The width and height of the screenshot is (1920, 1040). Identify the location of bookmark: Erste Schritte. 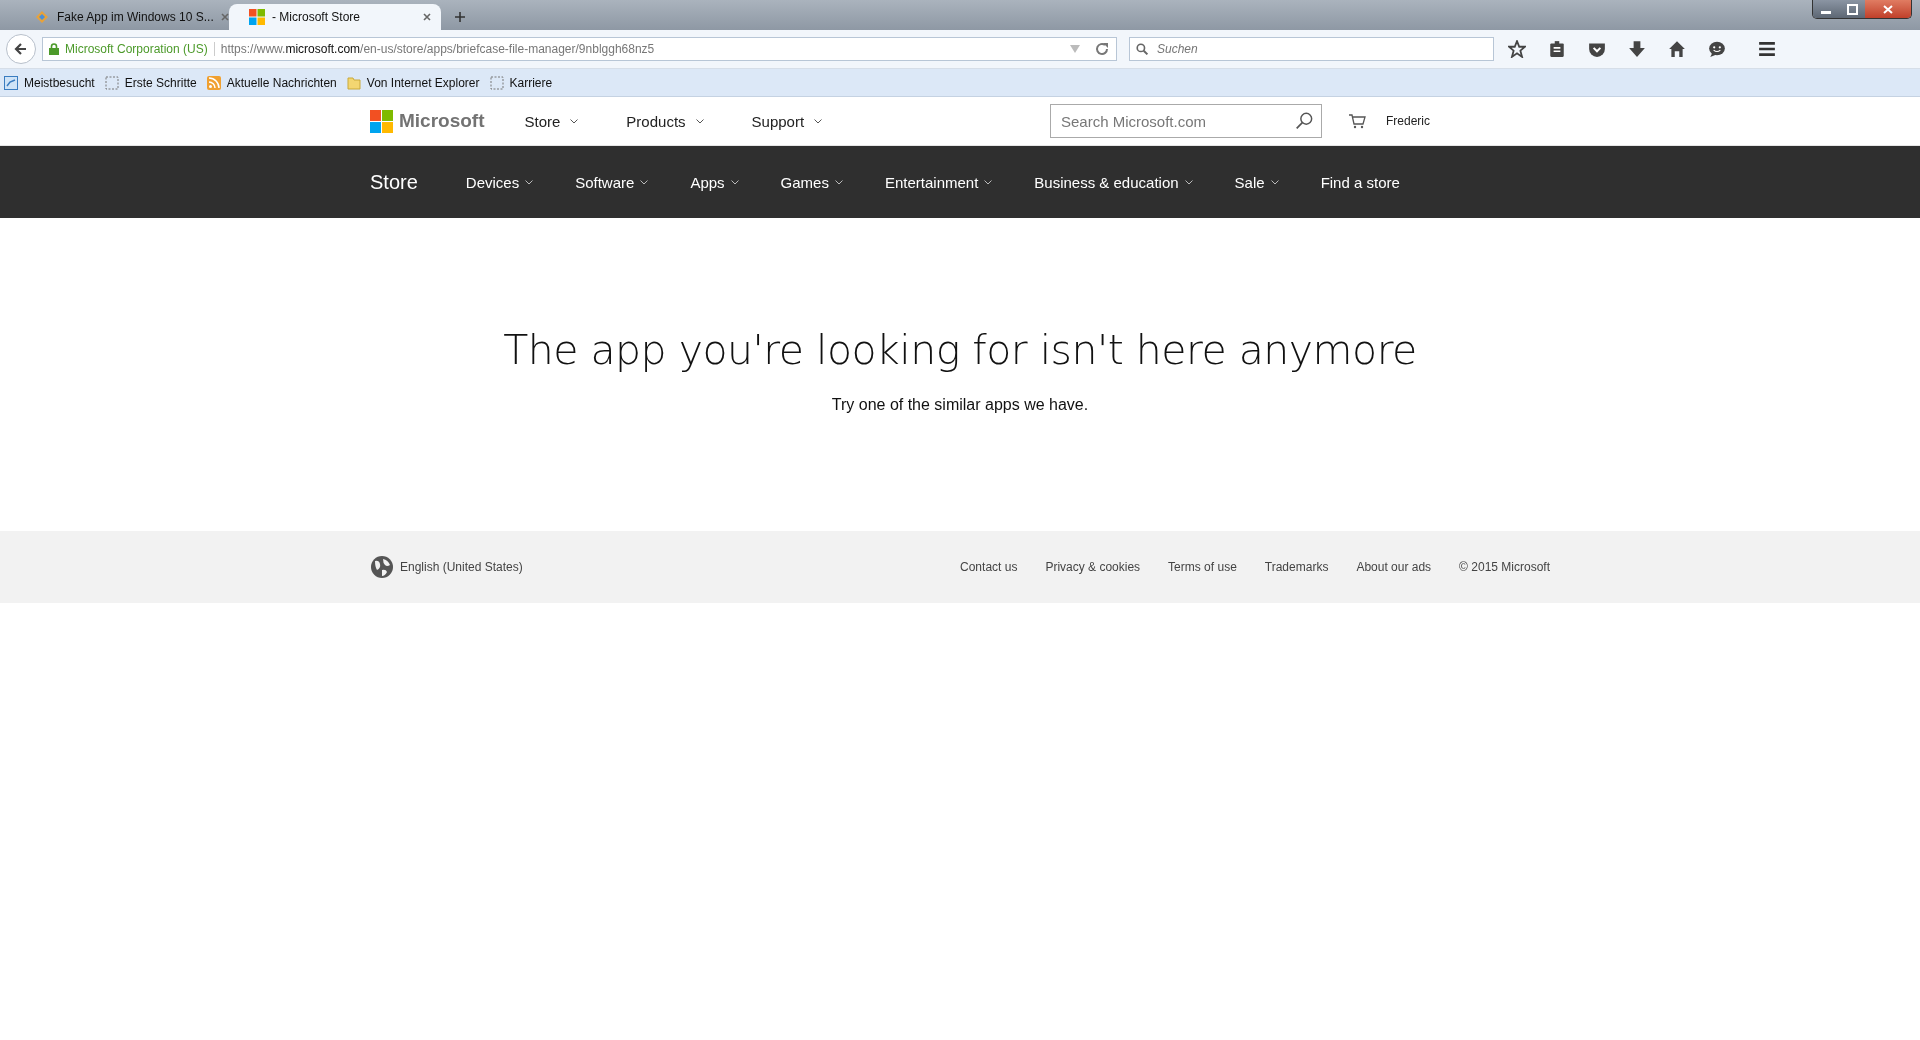
(150, 82).